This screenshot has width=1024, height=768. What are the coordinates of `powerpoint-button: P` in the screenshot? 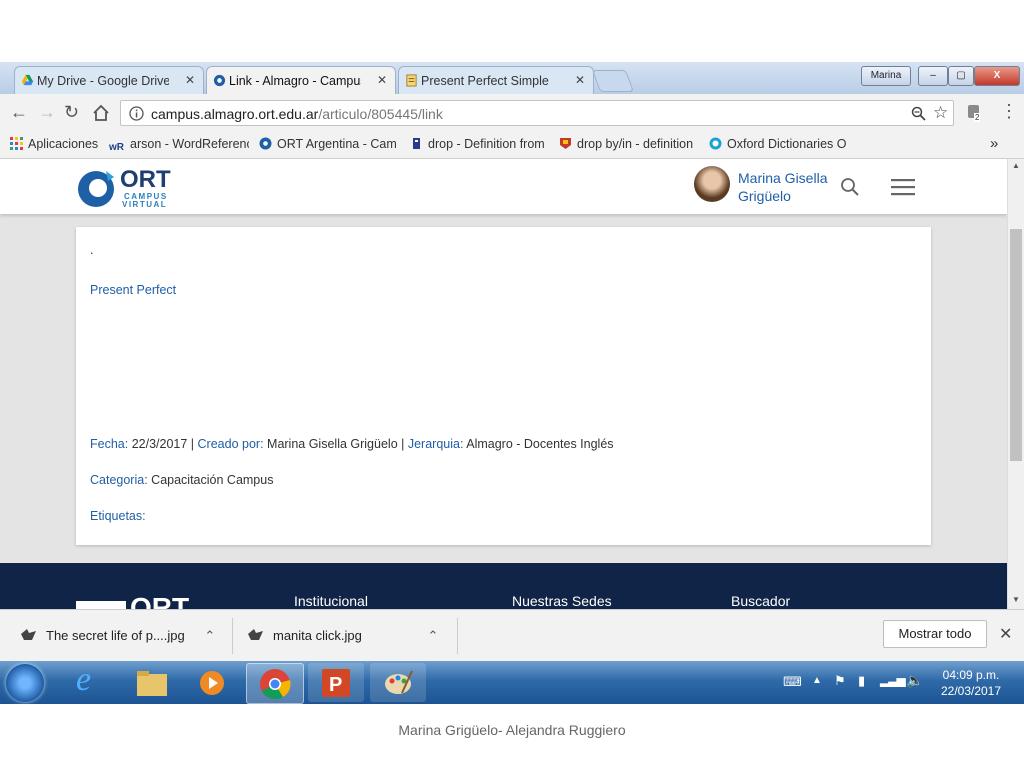 It's located at (336, 682).